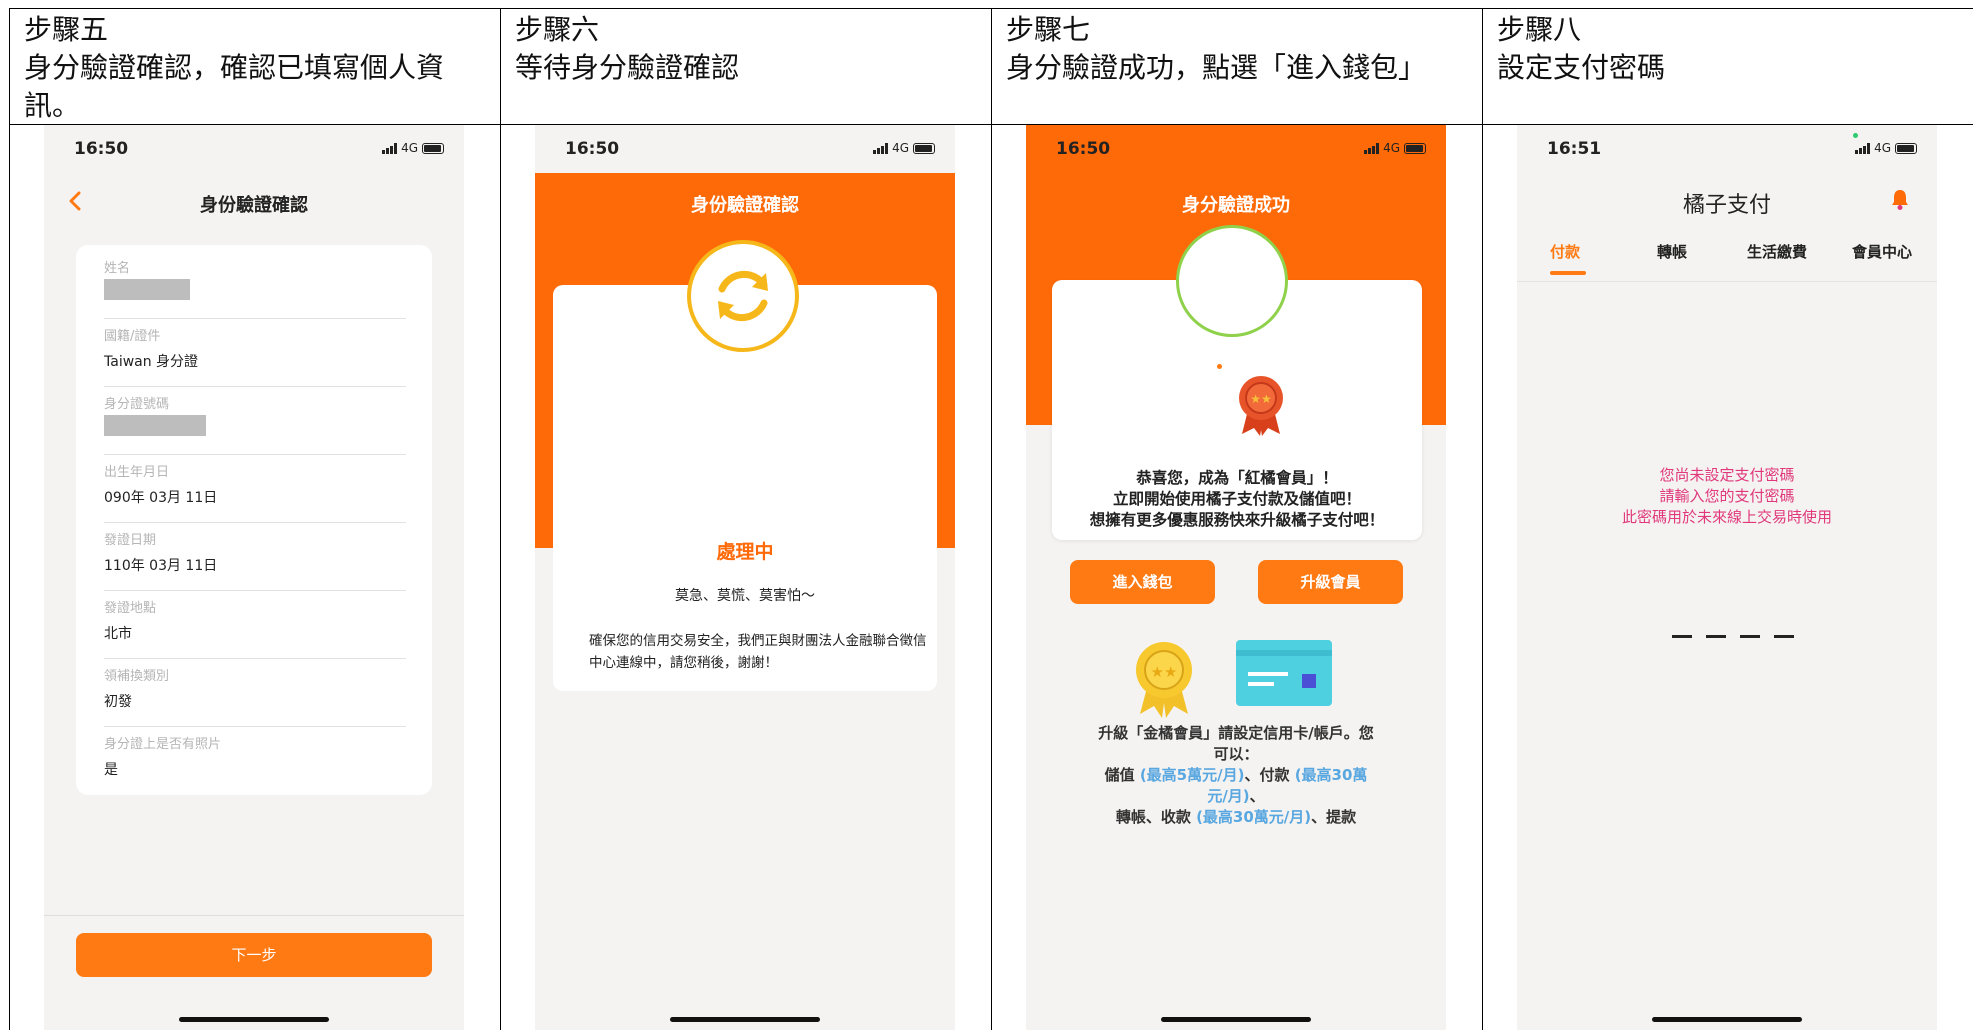  I want to click on enter-wallet-button: 進入錢包, so click(1142, 582).